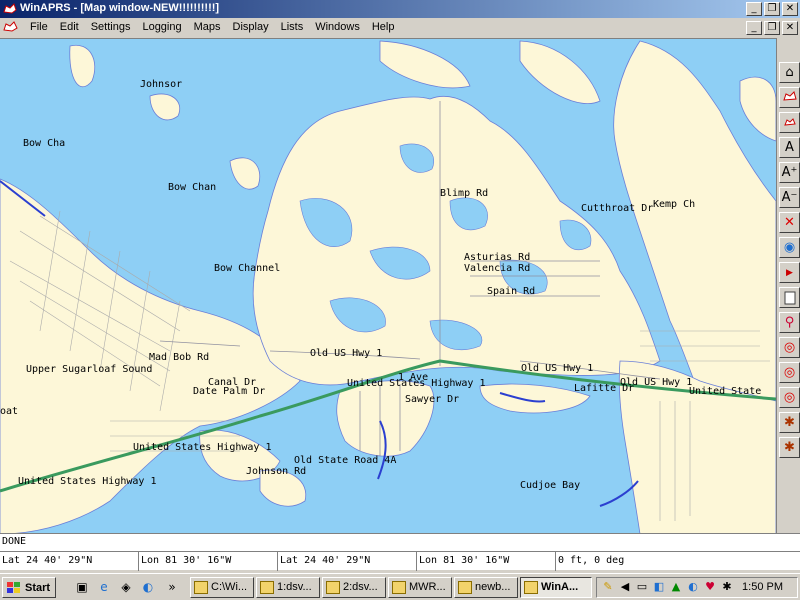 This screenshot has height=600, width=800. Describe the element at coordinates (557, 368) in the screenshot. I see `map-label-old-us-hwy-1-b: Old US Hwy 1` at that location.